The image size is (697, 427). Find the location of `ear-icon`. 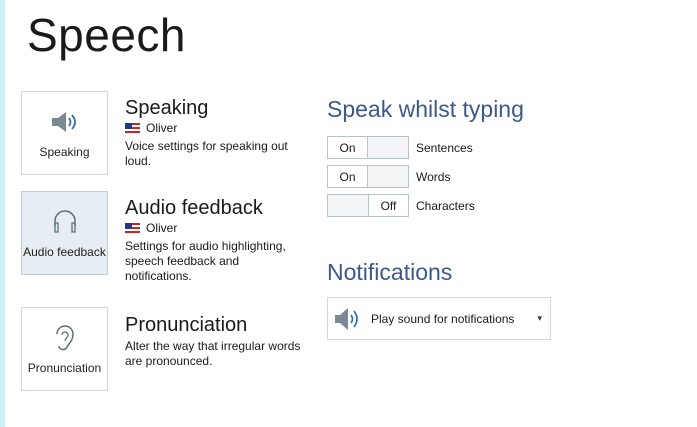

ear-icon is located at coordinates (65, 340).